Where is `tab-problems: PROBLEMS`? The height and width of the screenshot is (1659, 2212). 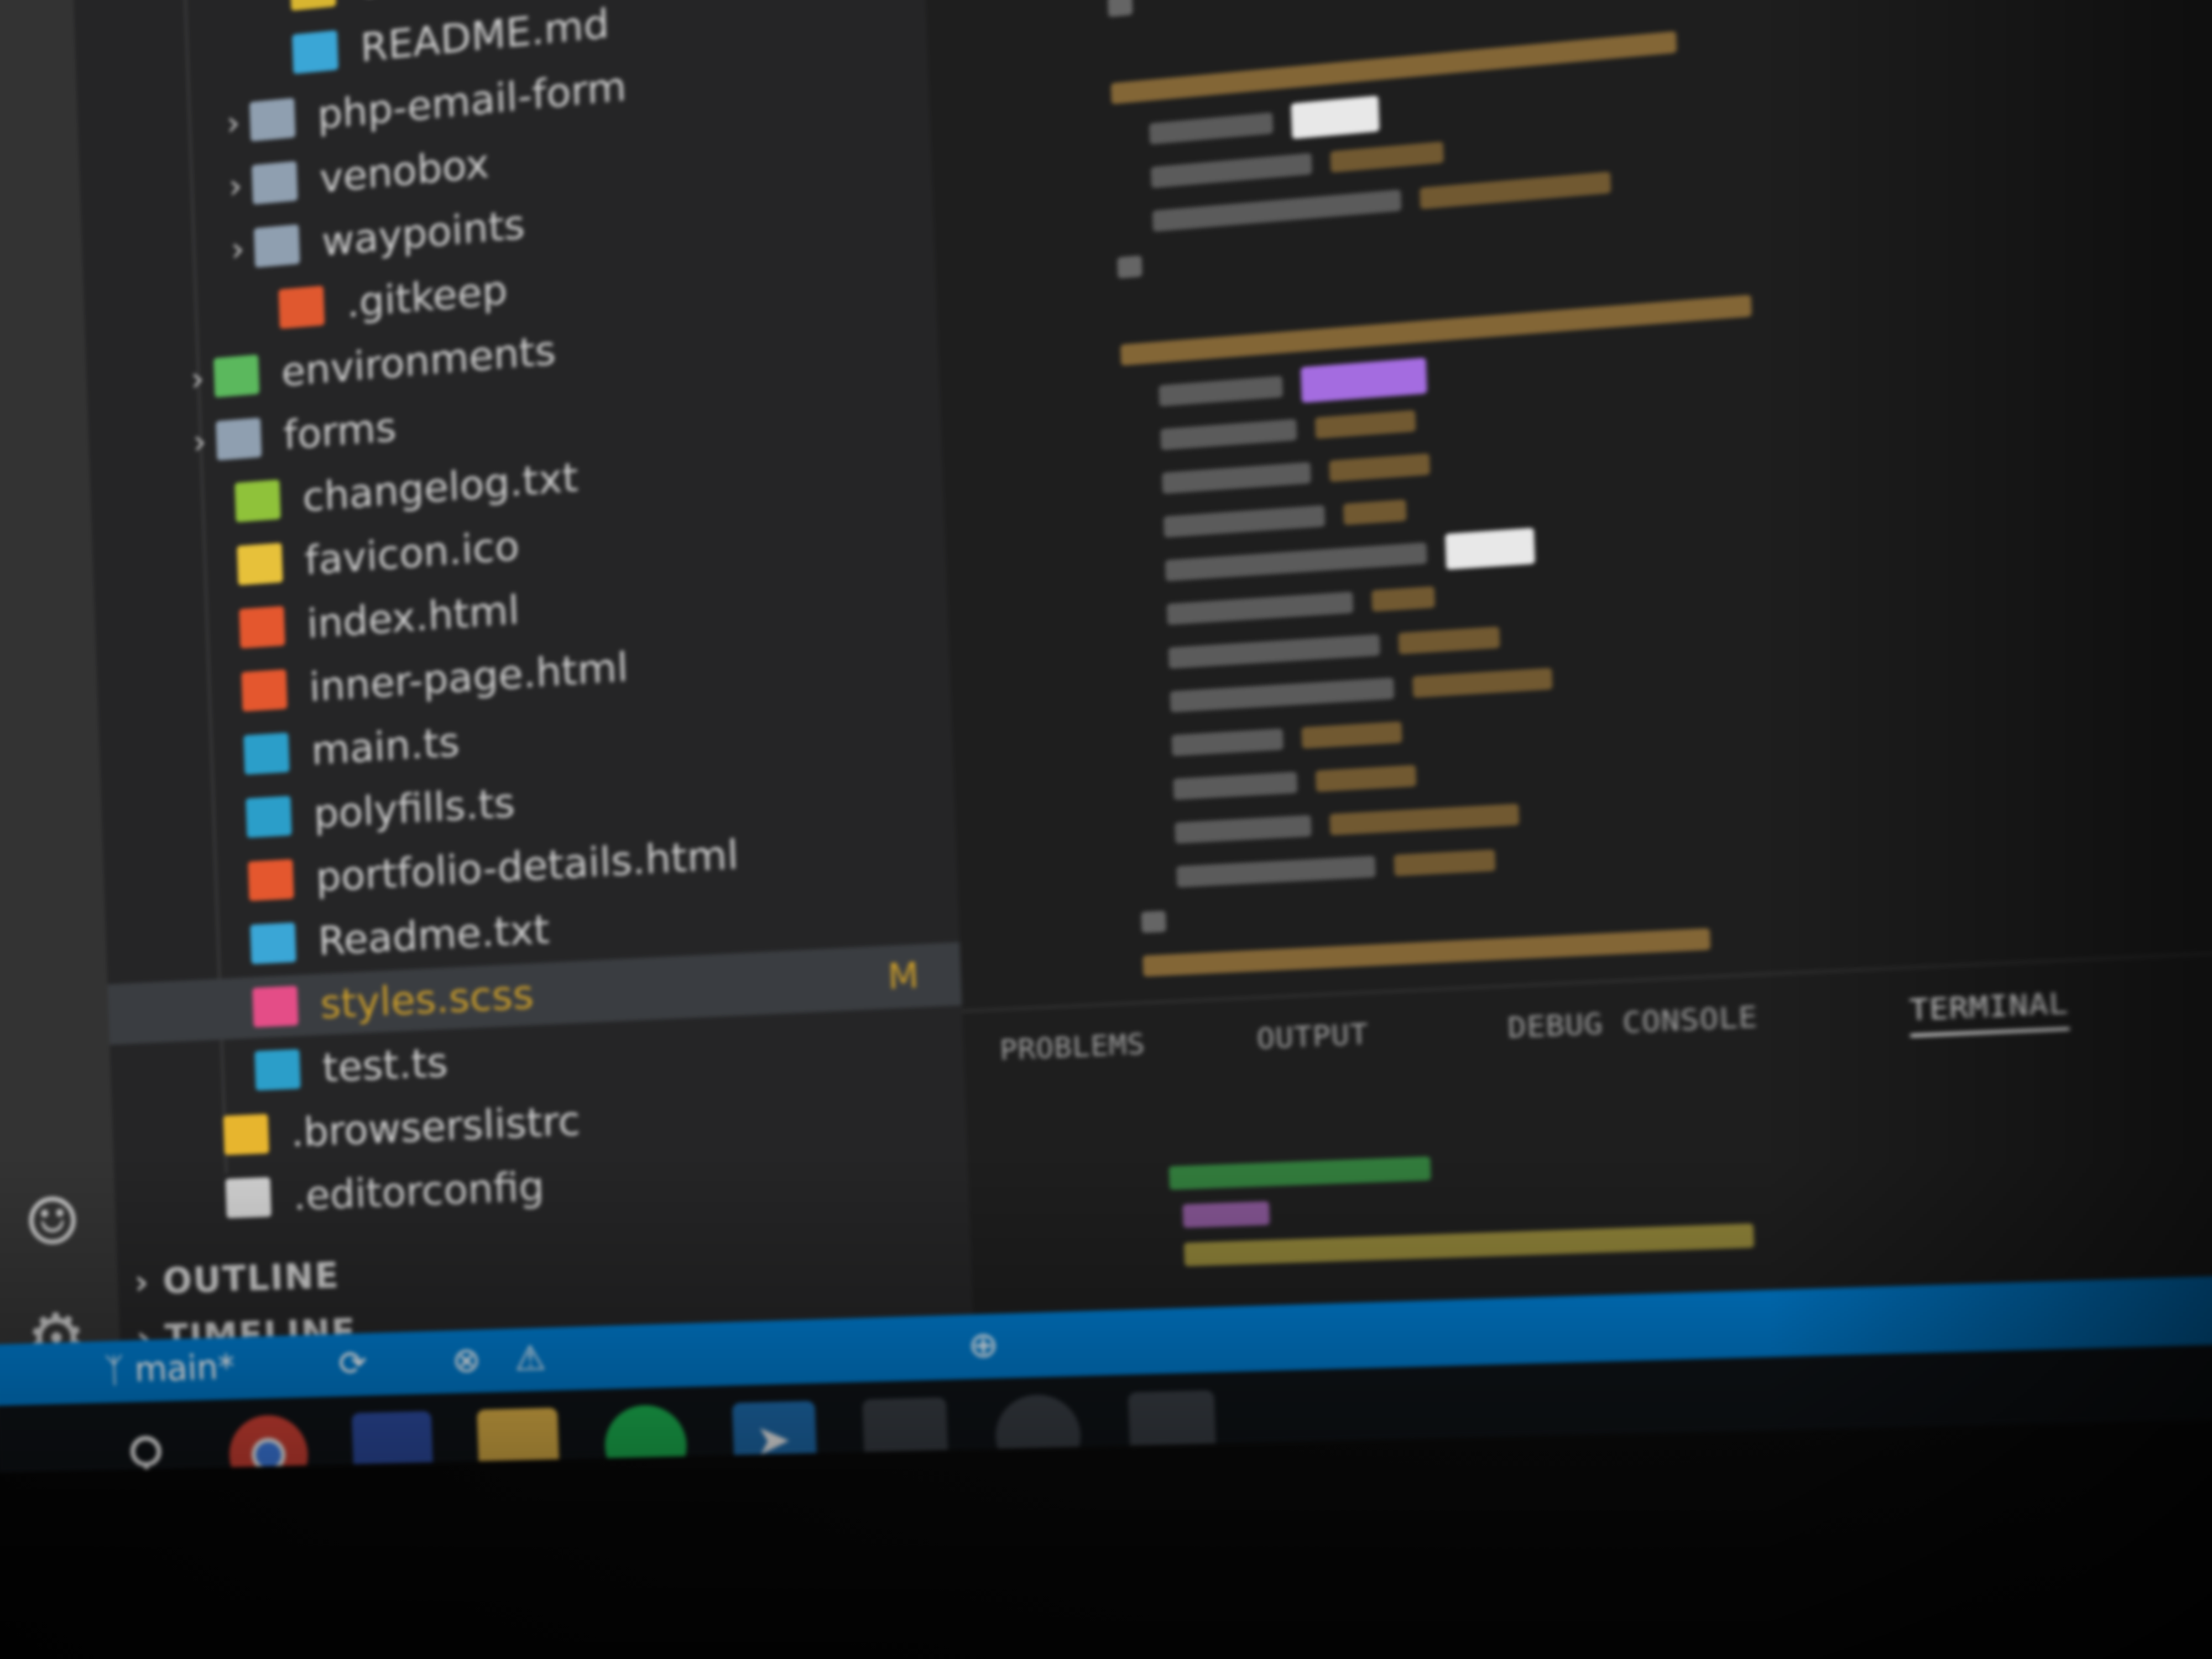 tab-problems: PROBLEMS is located at coordinates (1073, 1047).